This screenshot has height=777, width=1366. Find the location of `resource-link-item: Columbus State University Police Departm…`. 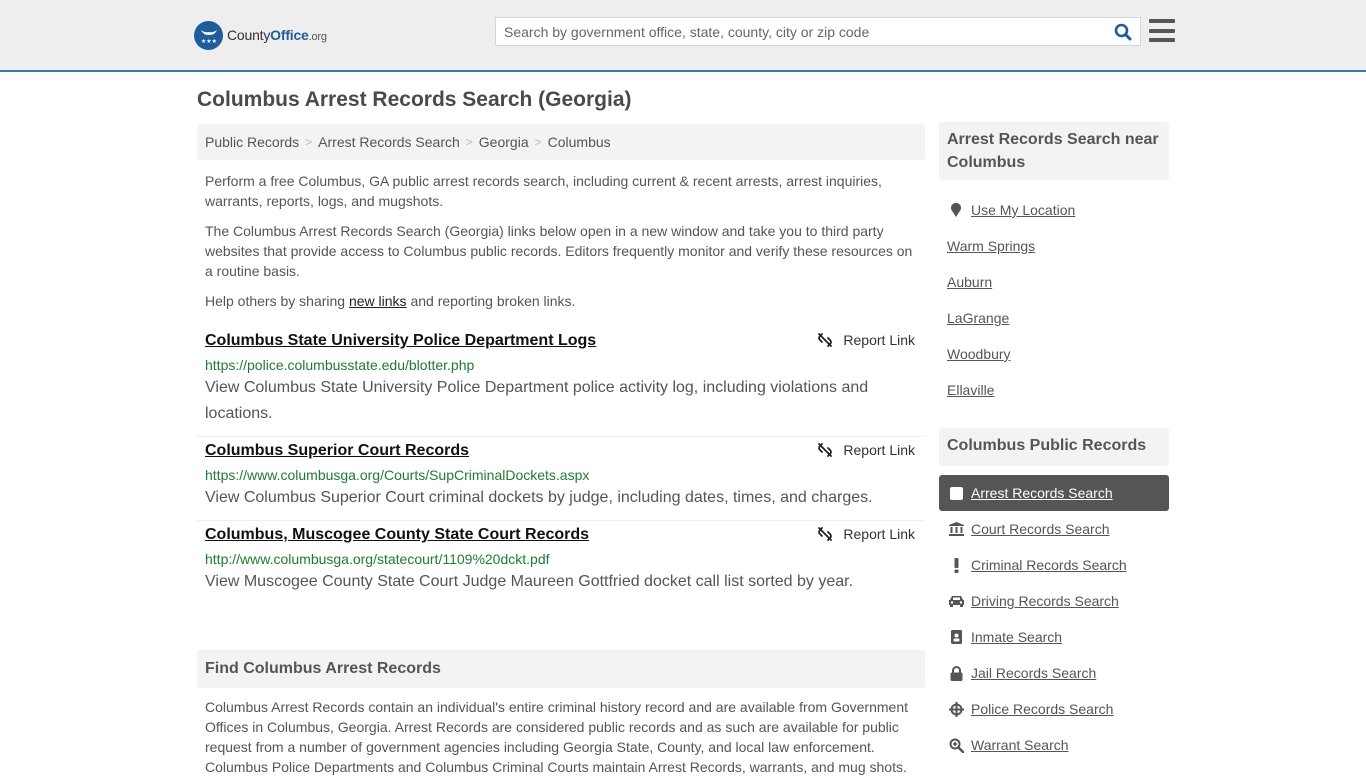

resource-link-item: Columbus State University Police Departm… is located at coordinates (561, 382).